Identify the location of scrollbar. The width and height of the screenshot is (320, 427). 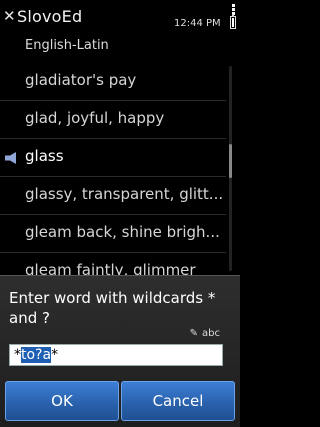
(230, 168).